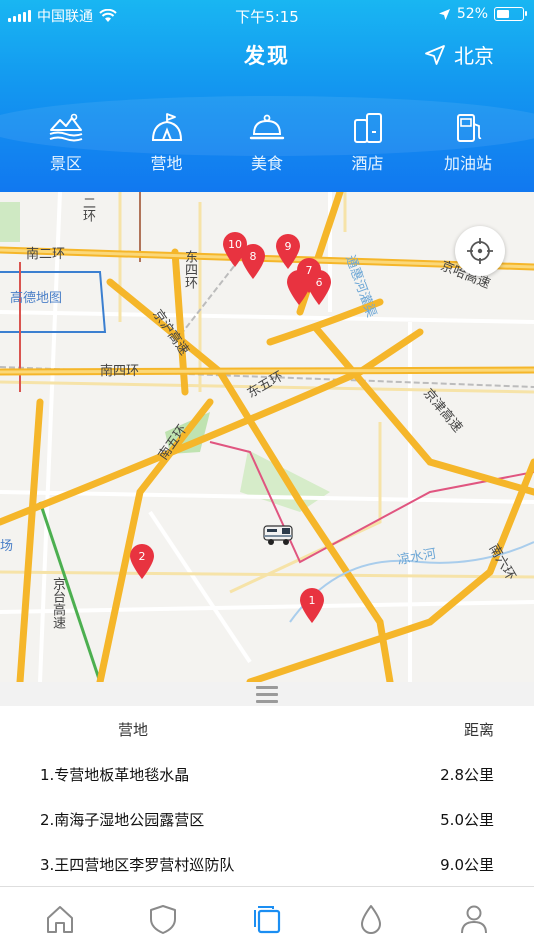 The image size is (534, 950). What do you see at coordinates (474, 56) in the screenshot?
I see `city-label: 北京` at bounding box center [474, 56].